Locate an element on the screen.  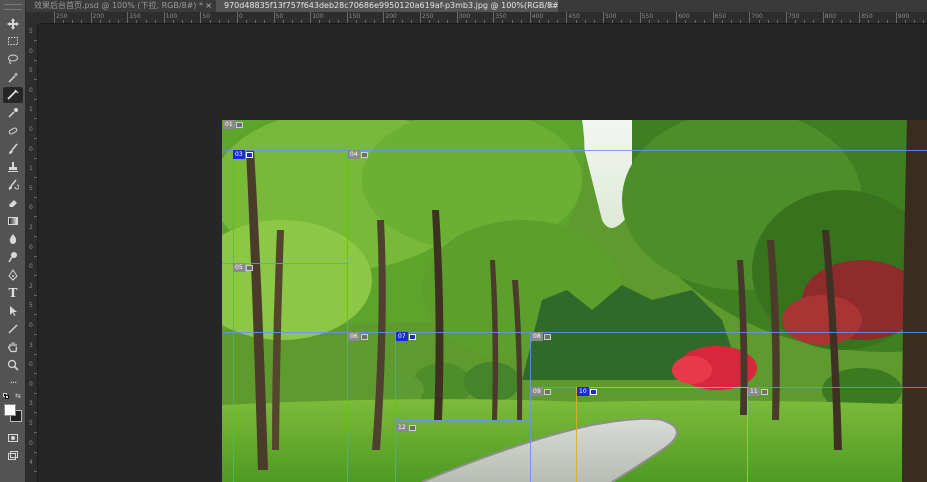
marquee-tool is located at coordinates (13, 41).